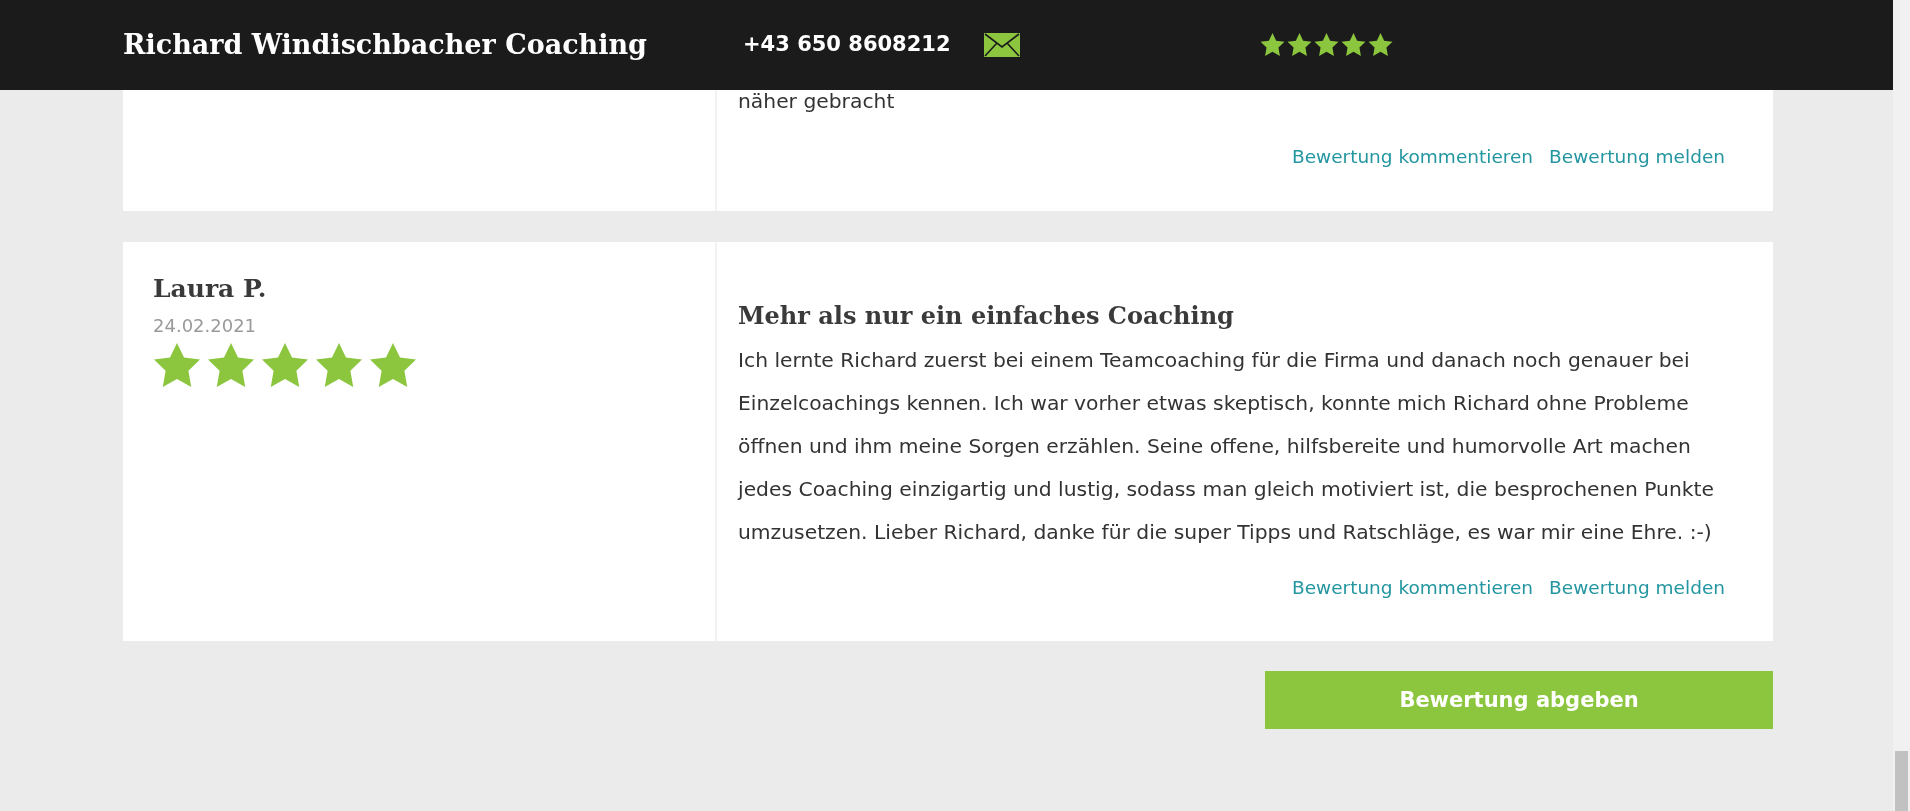 The image size is (1910, 811). Describe the element at coordinates (1519, 700) in the screenshot. I see `submit-review-button: Bewertung abgeben` at that location.